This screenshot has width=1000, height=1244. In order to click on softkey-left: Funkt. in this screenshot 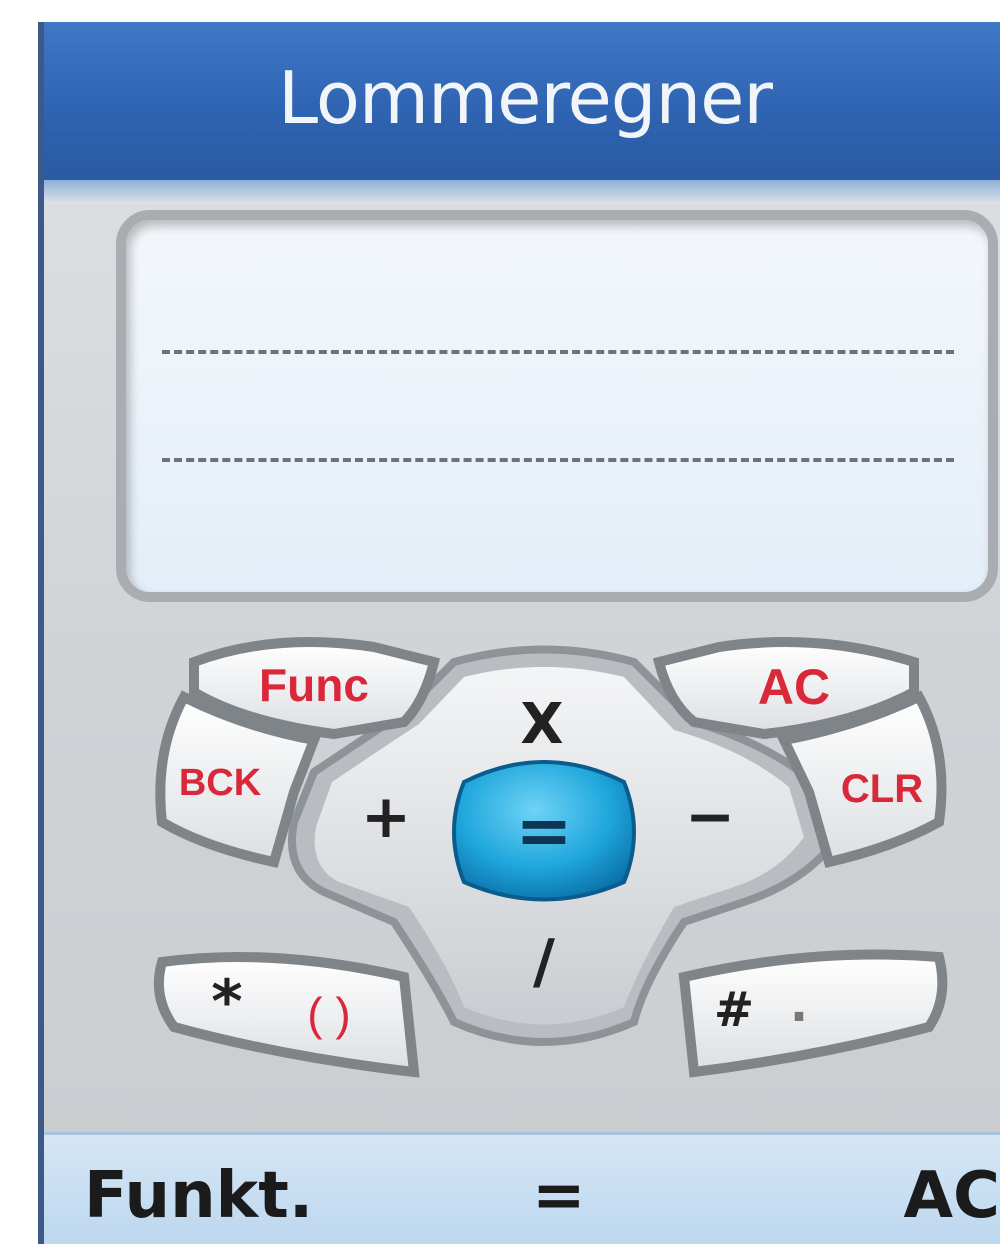, I will do `click(198, 1196)`.